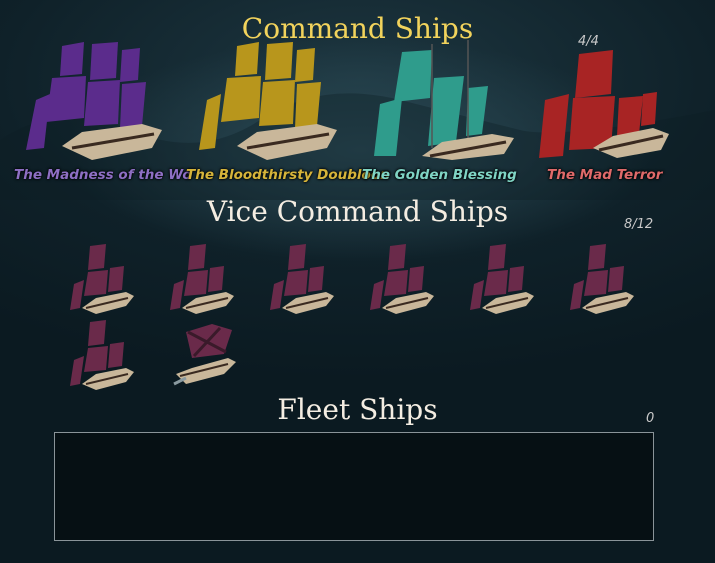 The width and height of the screenshot is (715, 563). What do you see at coordinates (103, 175) in the screenshot?
I see `command-ship-1-name: The Madness of the Wo` at bounding box center [103, 175].